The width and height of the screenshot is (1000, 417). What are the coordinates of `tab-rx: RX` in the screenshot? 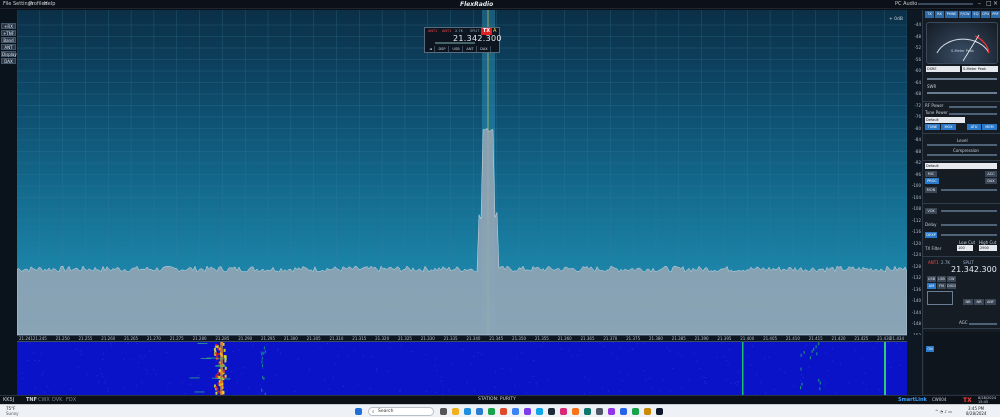 It's located at (939, 14).